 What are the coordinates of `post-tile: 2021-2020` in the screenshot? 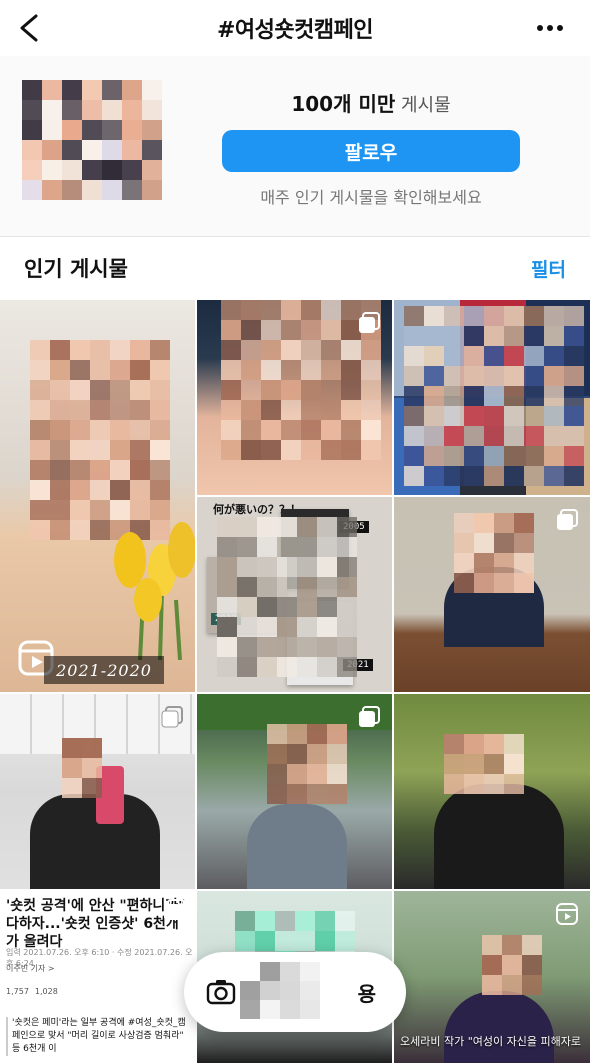 It's located at (97, 496).